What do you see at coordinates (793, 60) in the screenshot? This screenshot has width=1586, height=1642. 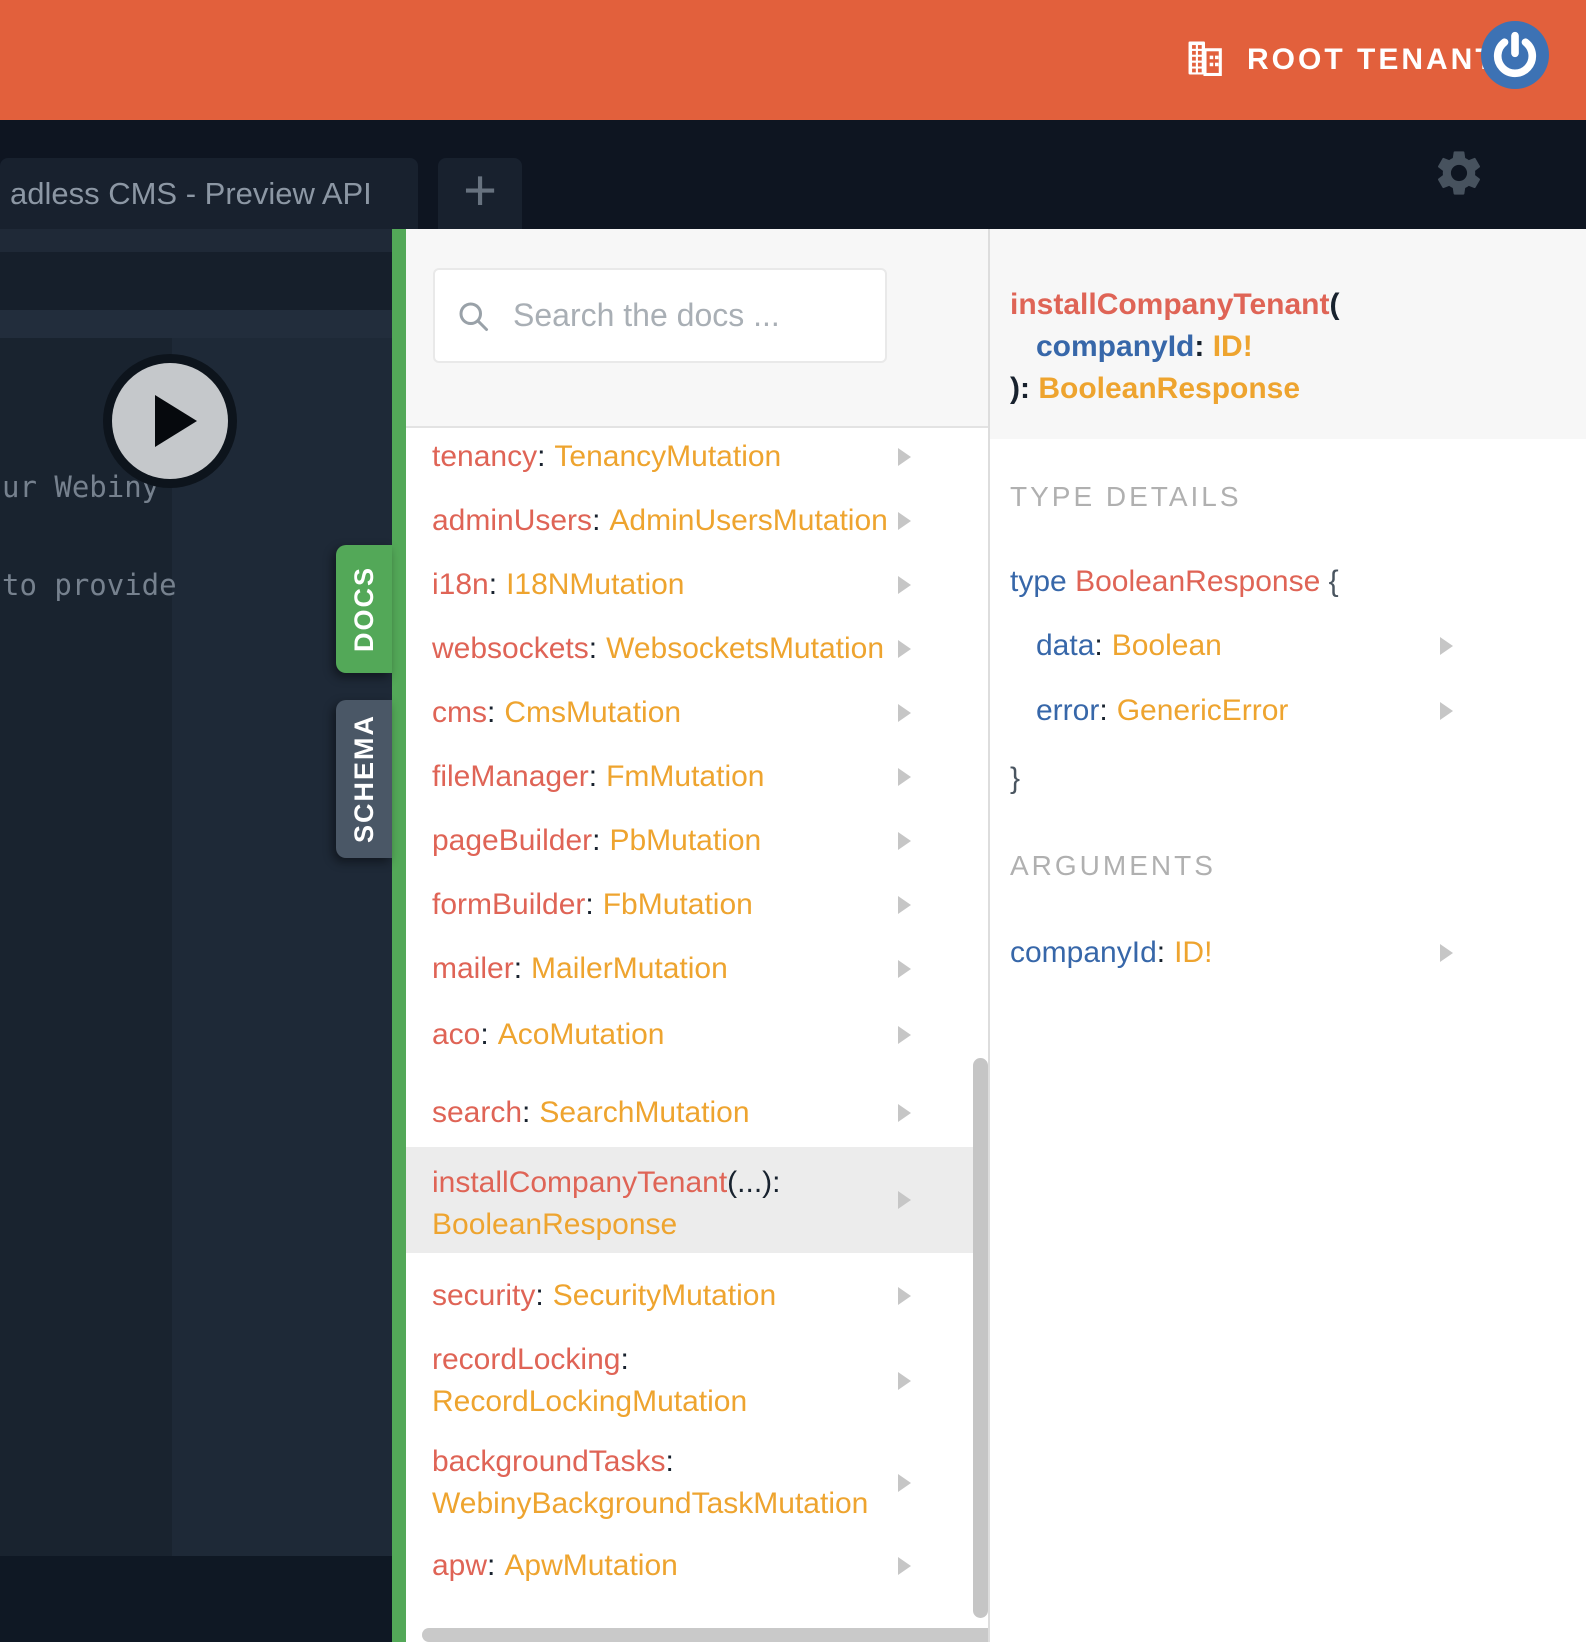 I see `top-header-bar: ROOT TENANT` at bounding box center [793, 60].